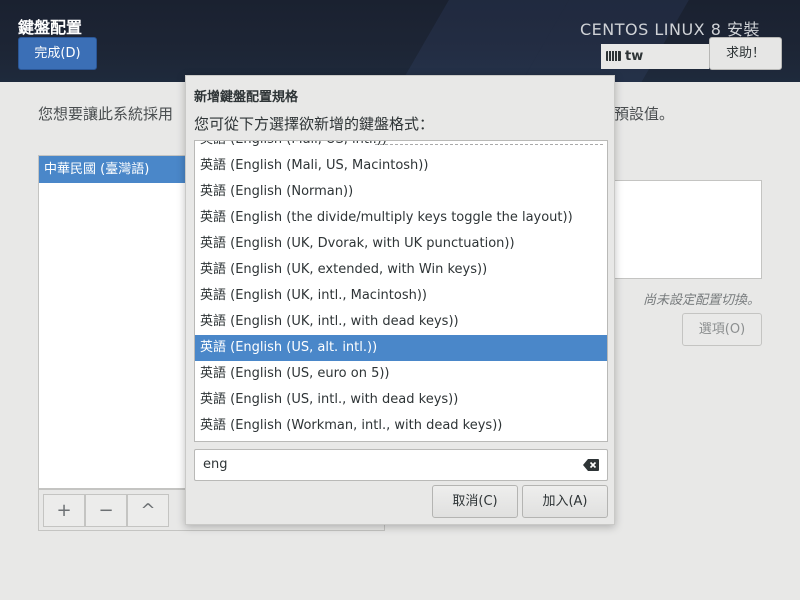 The image size is (800, 600). Describe the element at coordinates (57, 53) in the screenshot. I see `done-button: 完成(D)` at that location.